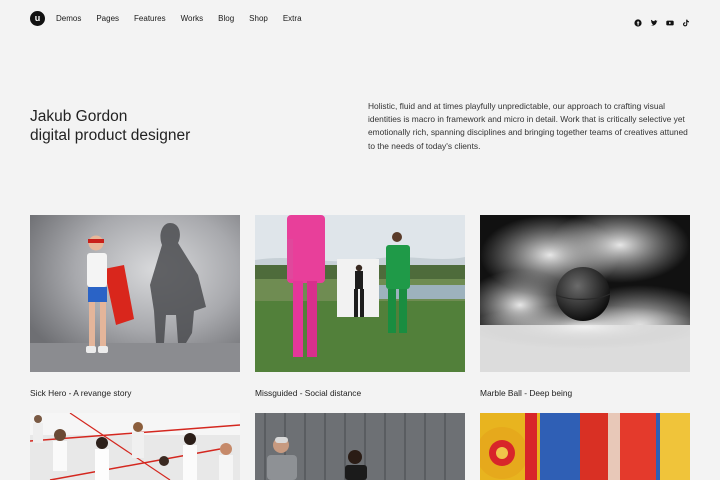 This screenshot has height=480, width=720. I want to click on twitter-icon, so click(654, 20).